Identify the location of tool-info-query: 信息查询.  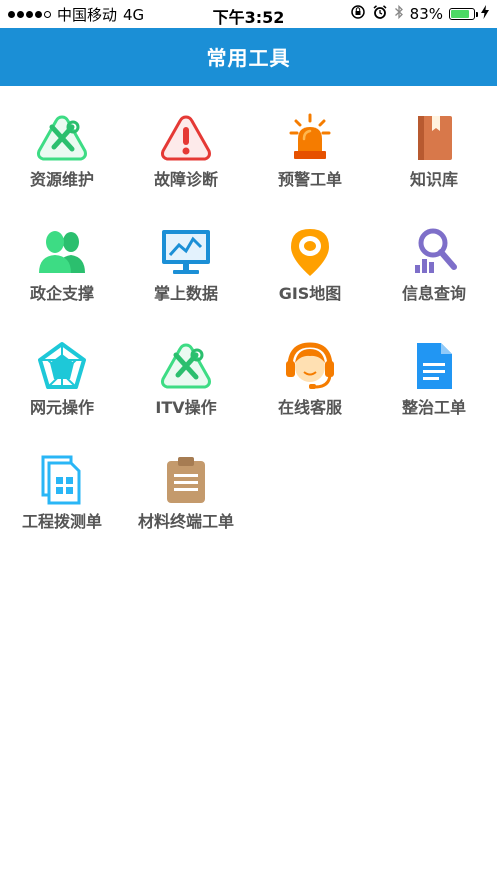
(434, 271).